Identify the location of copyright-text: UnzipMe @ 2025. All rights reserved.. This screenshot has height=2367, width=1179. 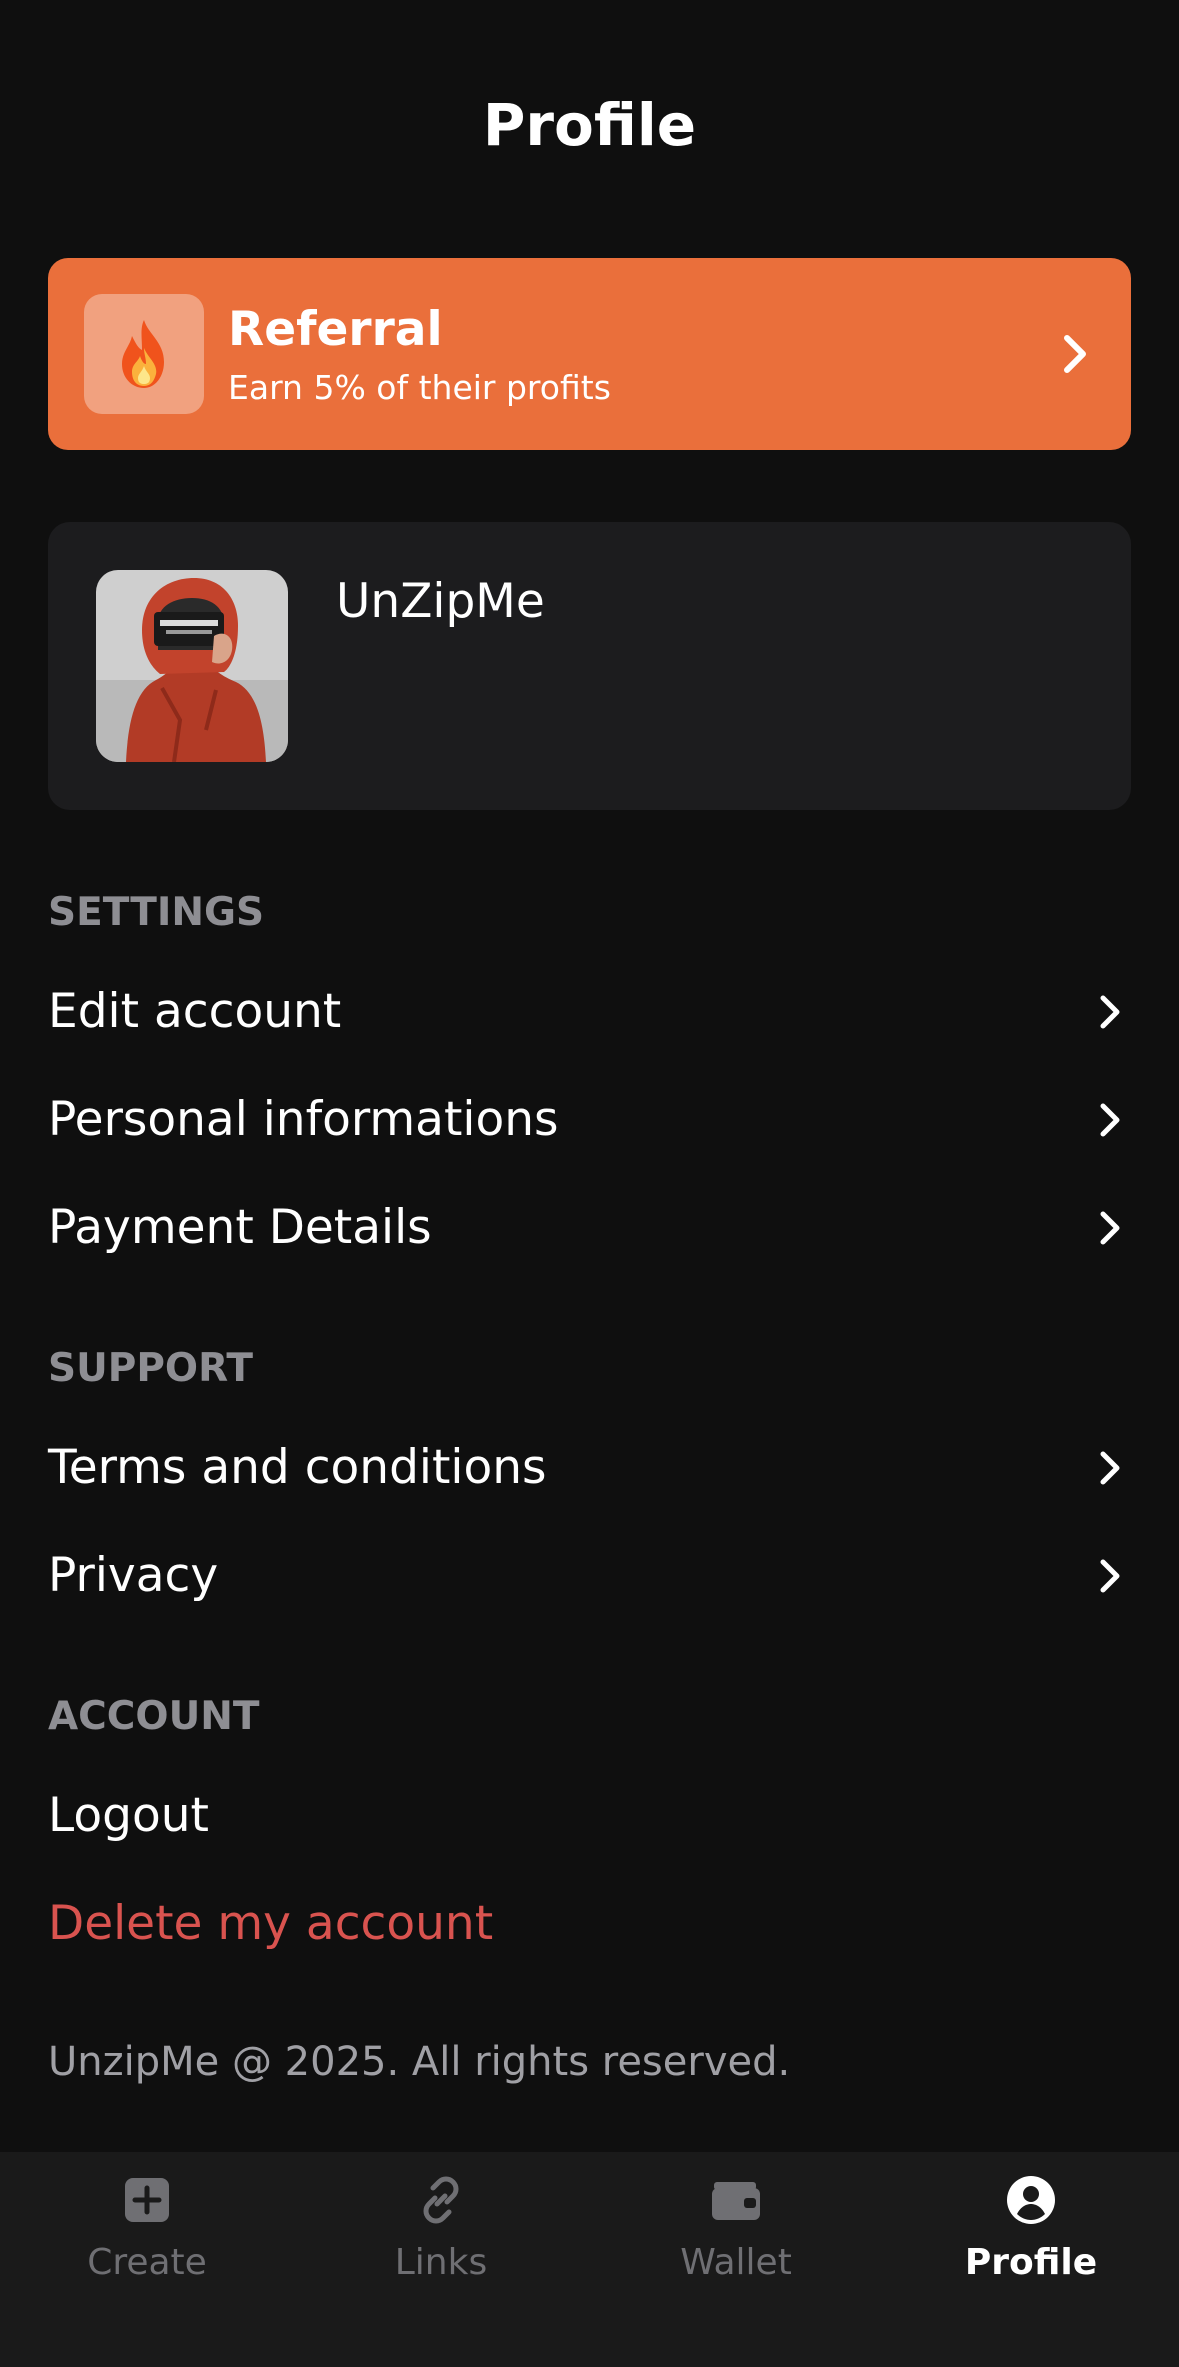
(419, 2062).